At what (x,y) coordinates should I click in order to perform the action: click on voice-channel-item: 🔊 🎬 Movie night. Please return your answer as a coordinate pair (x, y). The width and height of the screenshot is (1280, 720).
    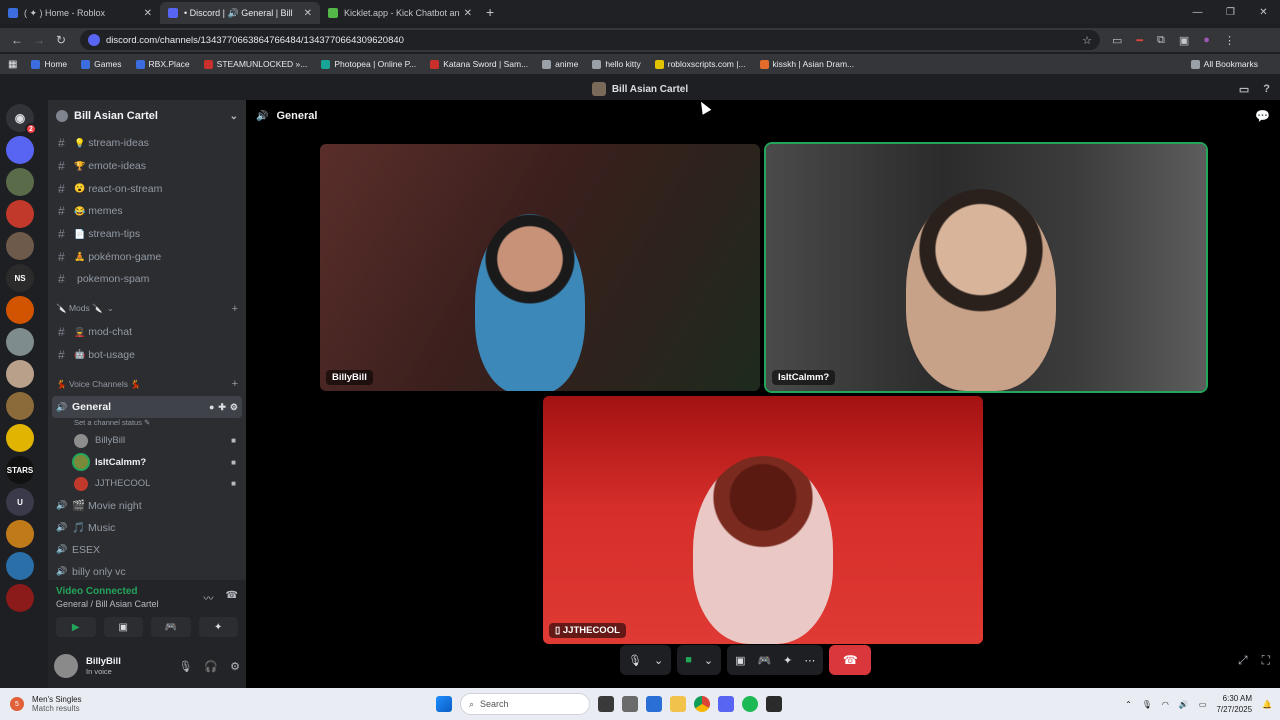
    Looking at the image, I should click on (147, 506).